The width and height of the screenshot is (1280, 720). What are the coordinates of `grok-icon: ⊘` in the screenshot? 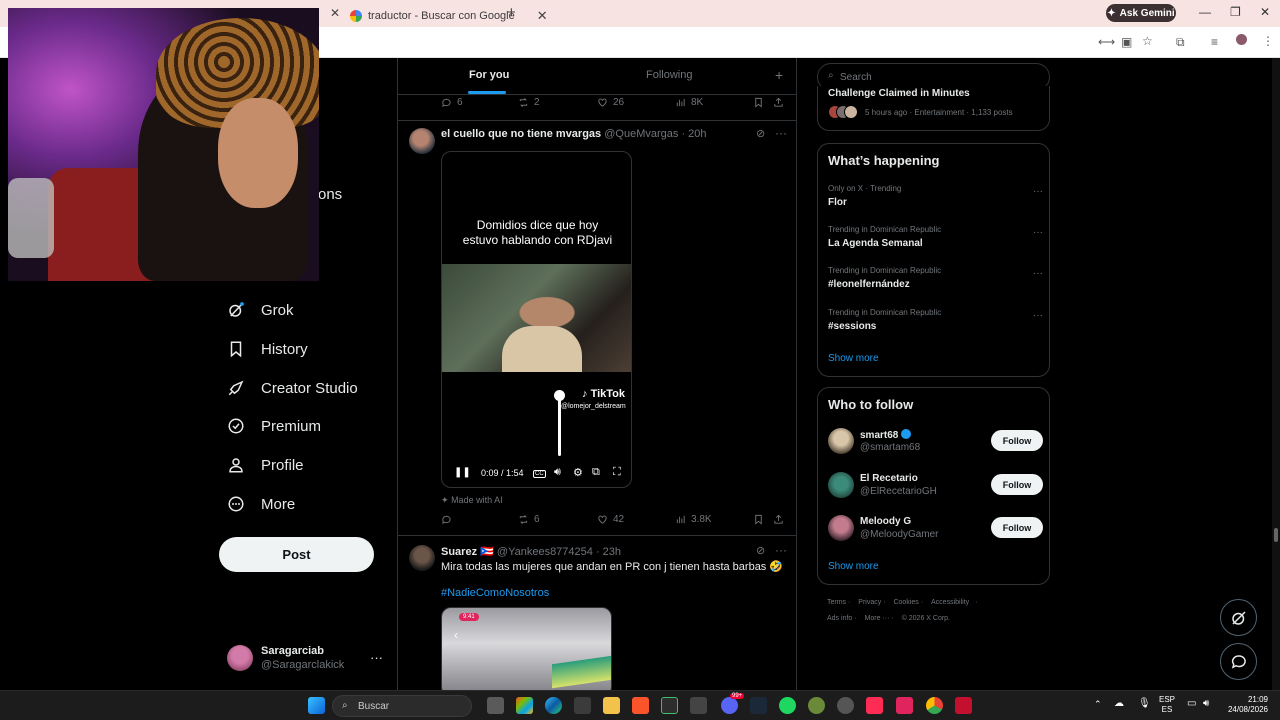 It's located at (760, 133).